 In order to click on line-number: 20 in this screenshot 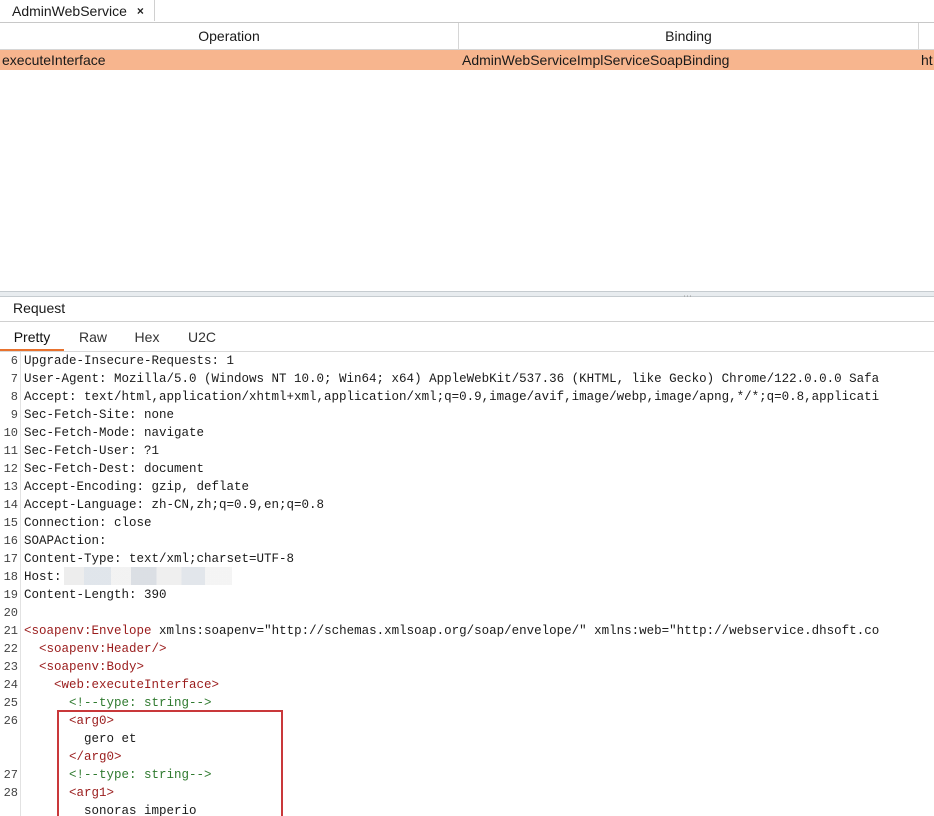, I will do `click(10, 613)`.